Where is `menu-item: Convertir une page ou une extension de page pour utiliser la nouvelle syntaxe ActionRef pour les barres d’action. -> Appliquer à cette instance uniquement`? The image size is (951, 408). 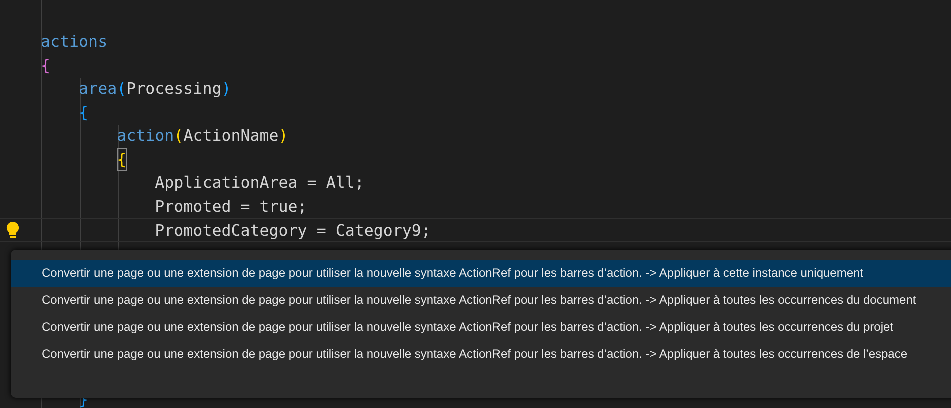
menu-item: Convertir une page ou une extension de page pour utiliser la nouvelle syntaxe ActionRef pour les barres d’action. -> Appliquer à cette instance uniquement is located at coordinates (481, 273).